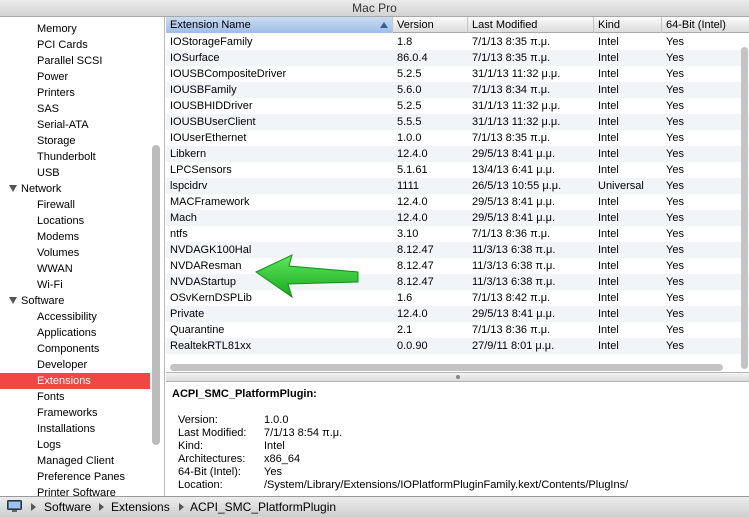 The width and height of the screenshot is (749, 517). What do you see at coordinates (211, 346) in the screenshot?
I see `table-cell: RealtekRTL81xx` at bounding box center [211, 346].